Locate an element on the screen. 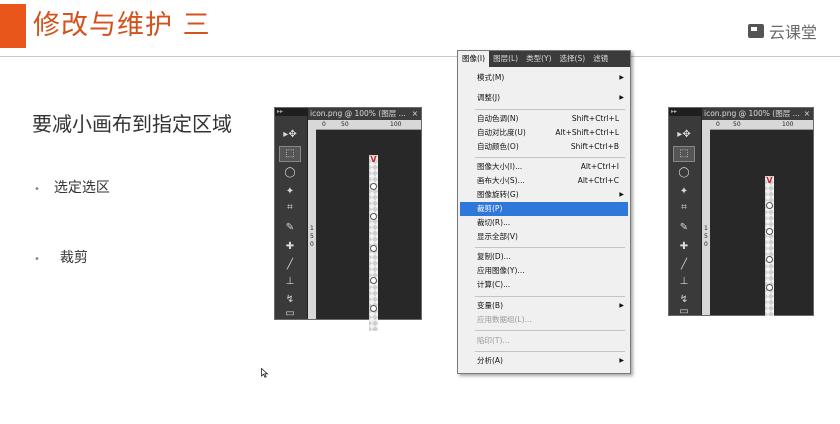 This screenshot has height=424, width=840. menu-filter: 滤镜 is located at coordinates (600, 59).